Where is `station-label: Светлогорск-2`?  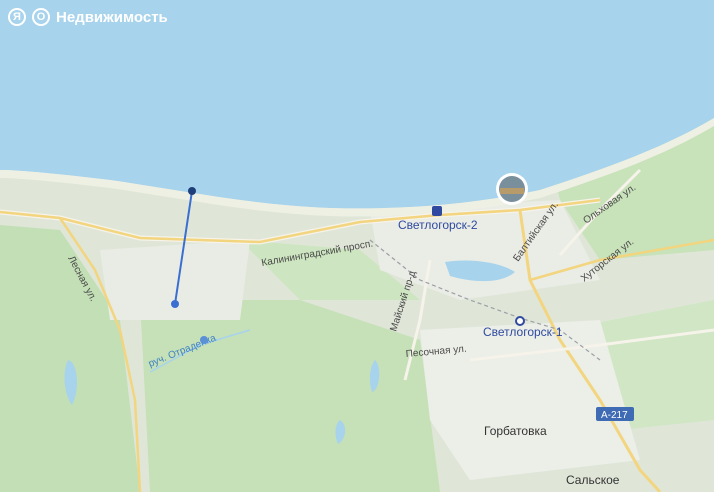
station-label: Светлогорск-2 is located at coordinates (438, 225).